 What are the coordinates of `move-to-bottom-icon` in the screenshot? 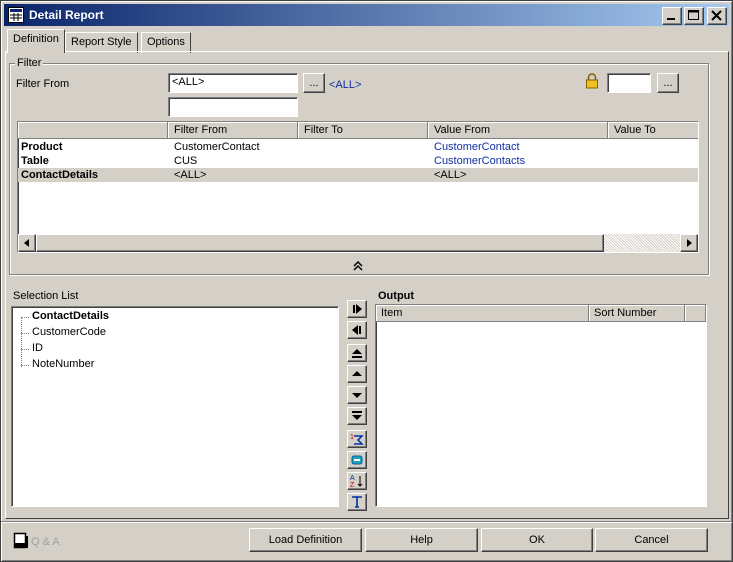 It's located at (357, 415).